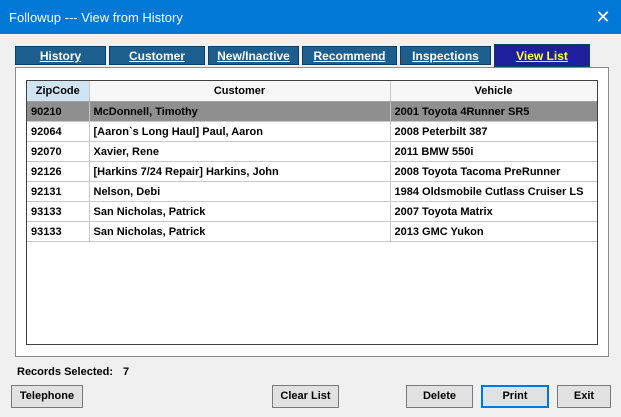 The image size is (621, 417). I want to click on telephone-button: Telephone, so click(47, 396).